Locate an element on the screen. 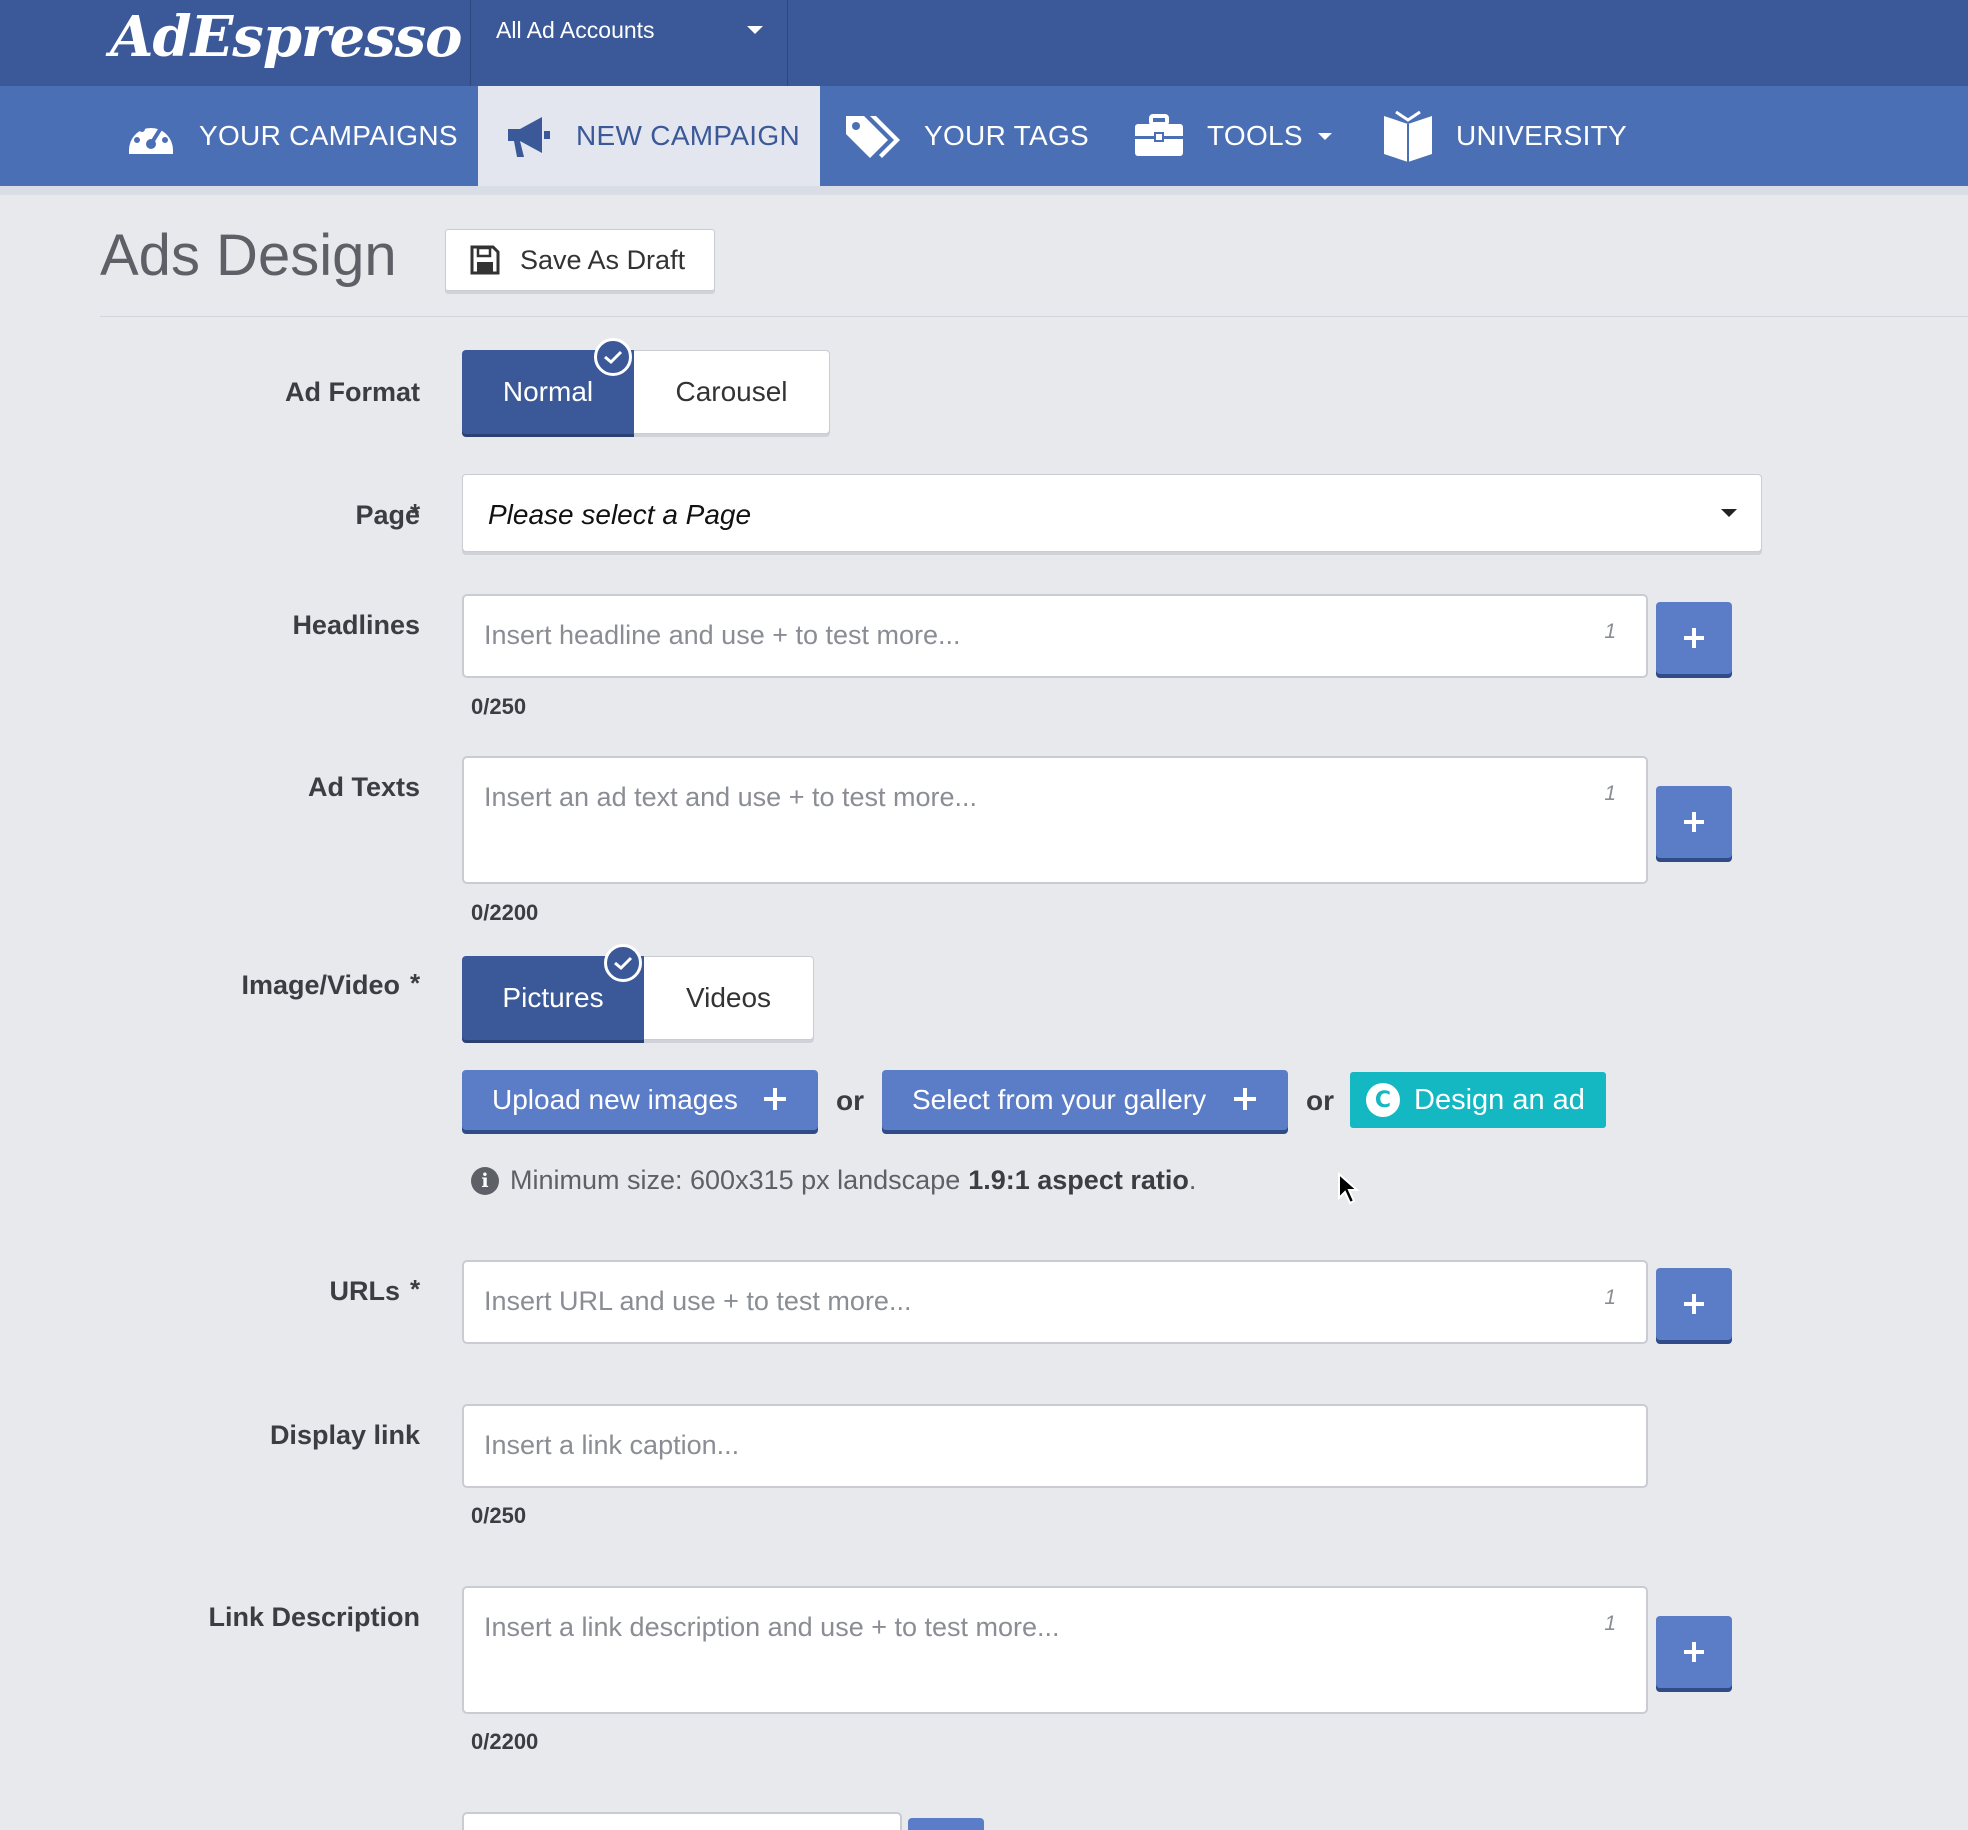  headlines-label: Headlines is located at coordinates (356, 625).